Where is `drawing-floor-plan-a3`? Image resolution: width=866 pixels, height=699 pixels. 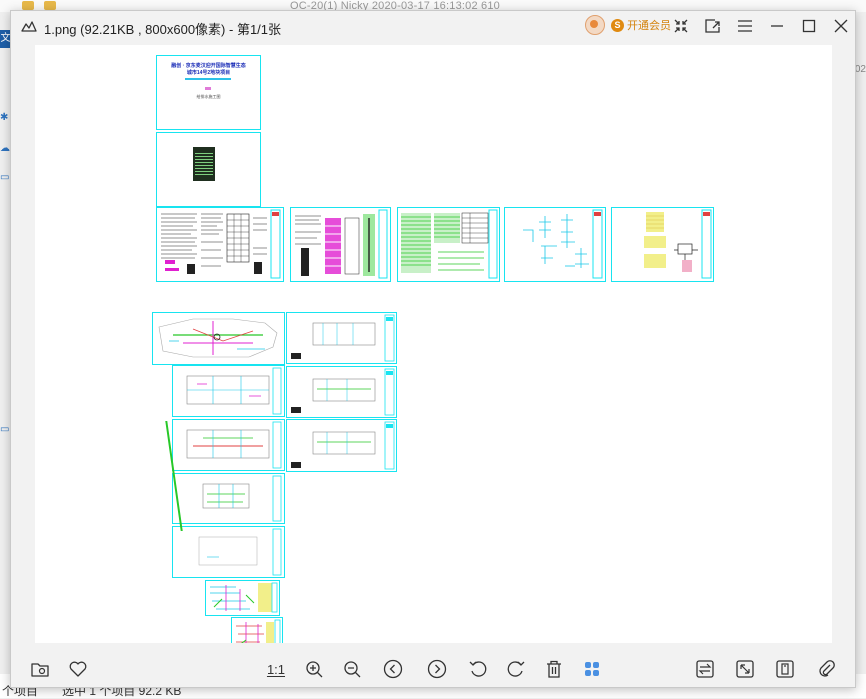 drawing-floor-plan-a3 is located at coordinates (341, 445).